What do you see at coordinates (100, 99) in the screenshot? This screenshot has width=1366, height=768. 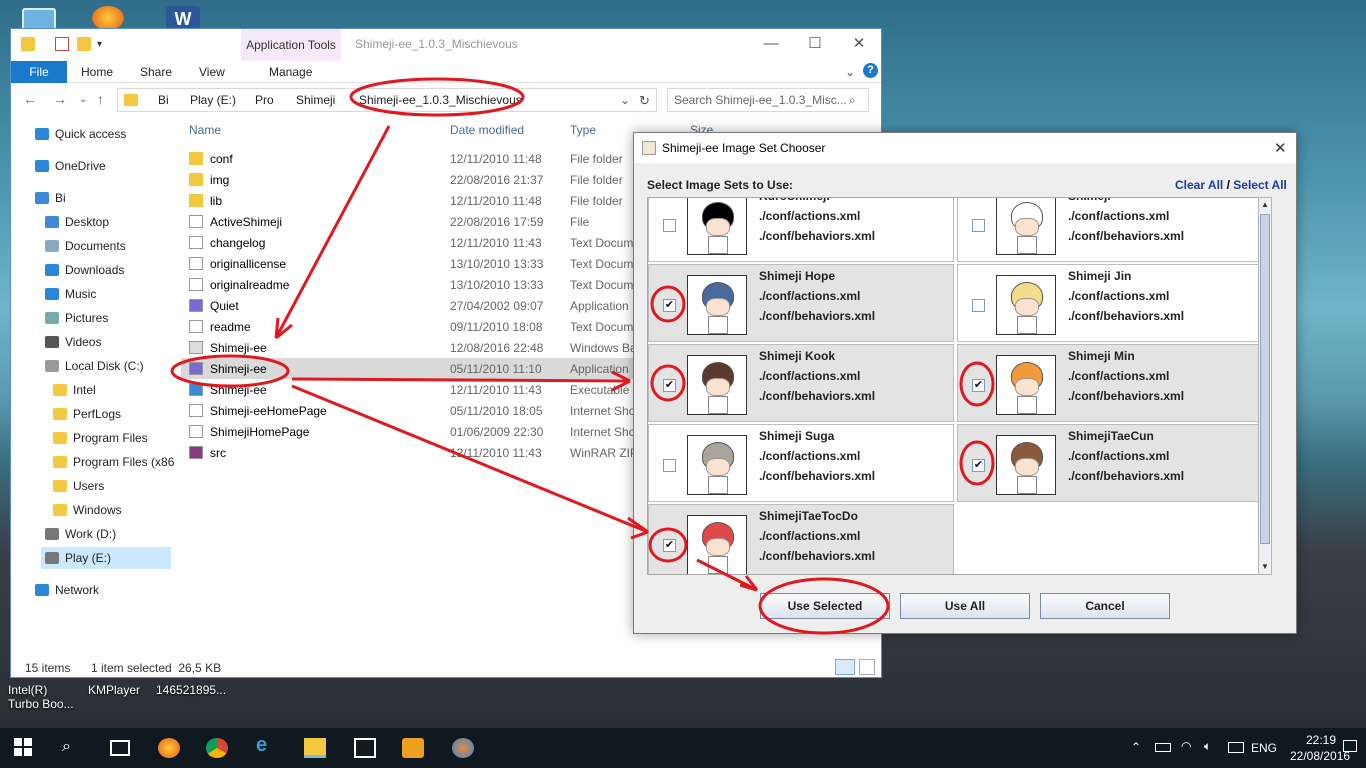 I see `up-icon: ↑` at bounding box center [100, 99].